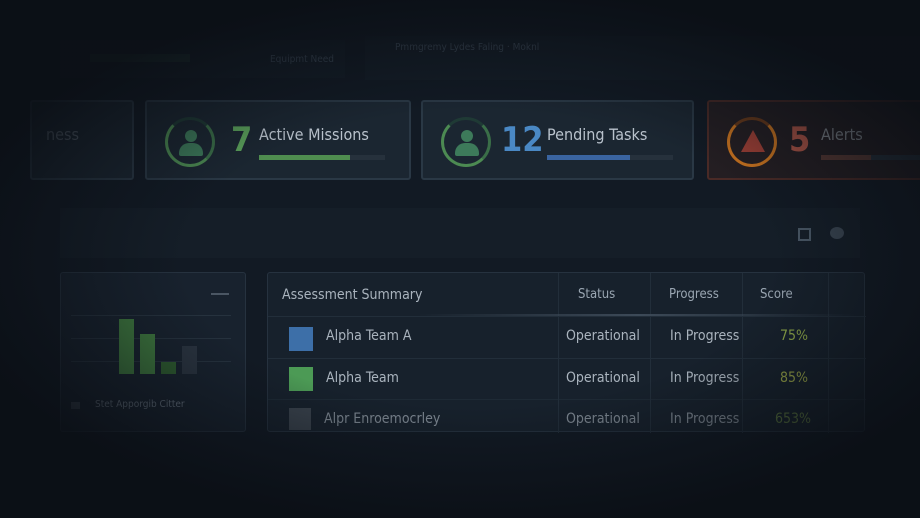 The height and width of the screenshot is (518, 920). What do you see at coordinates (842, 134) in the screenshot?
I see `card-label: Alerts` at bounding box center [842, 134].